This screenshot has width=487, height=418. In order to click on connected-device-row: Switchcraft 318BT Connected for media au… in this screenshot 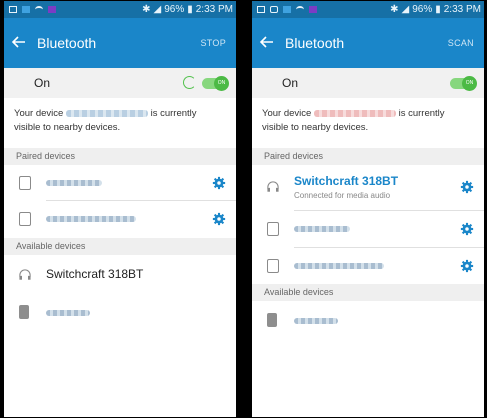, I will do `click(368, 187)`.